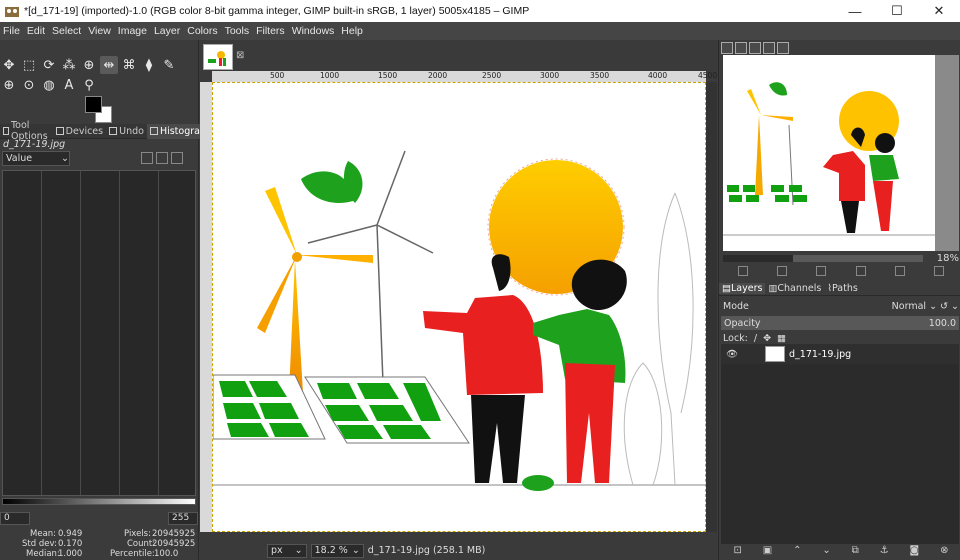 Image resolution: width=960 pixels, height=560 pixels. Describe the element at coordinates (352, 31) in the screenshot. I see `menu-help: Help` at that location.